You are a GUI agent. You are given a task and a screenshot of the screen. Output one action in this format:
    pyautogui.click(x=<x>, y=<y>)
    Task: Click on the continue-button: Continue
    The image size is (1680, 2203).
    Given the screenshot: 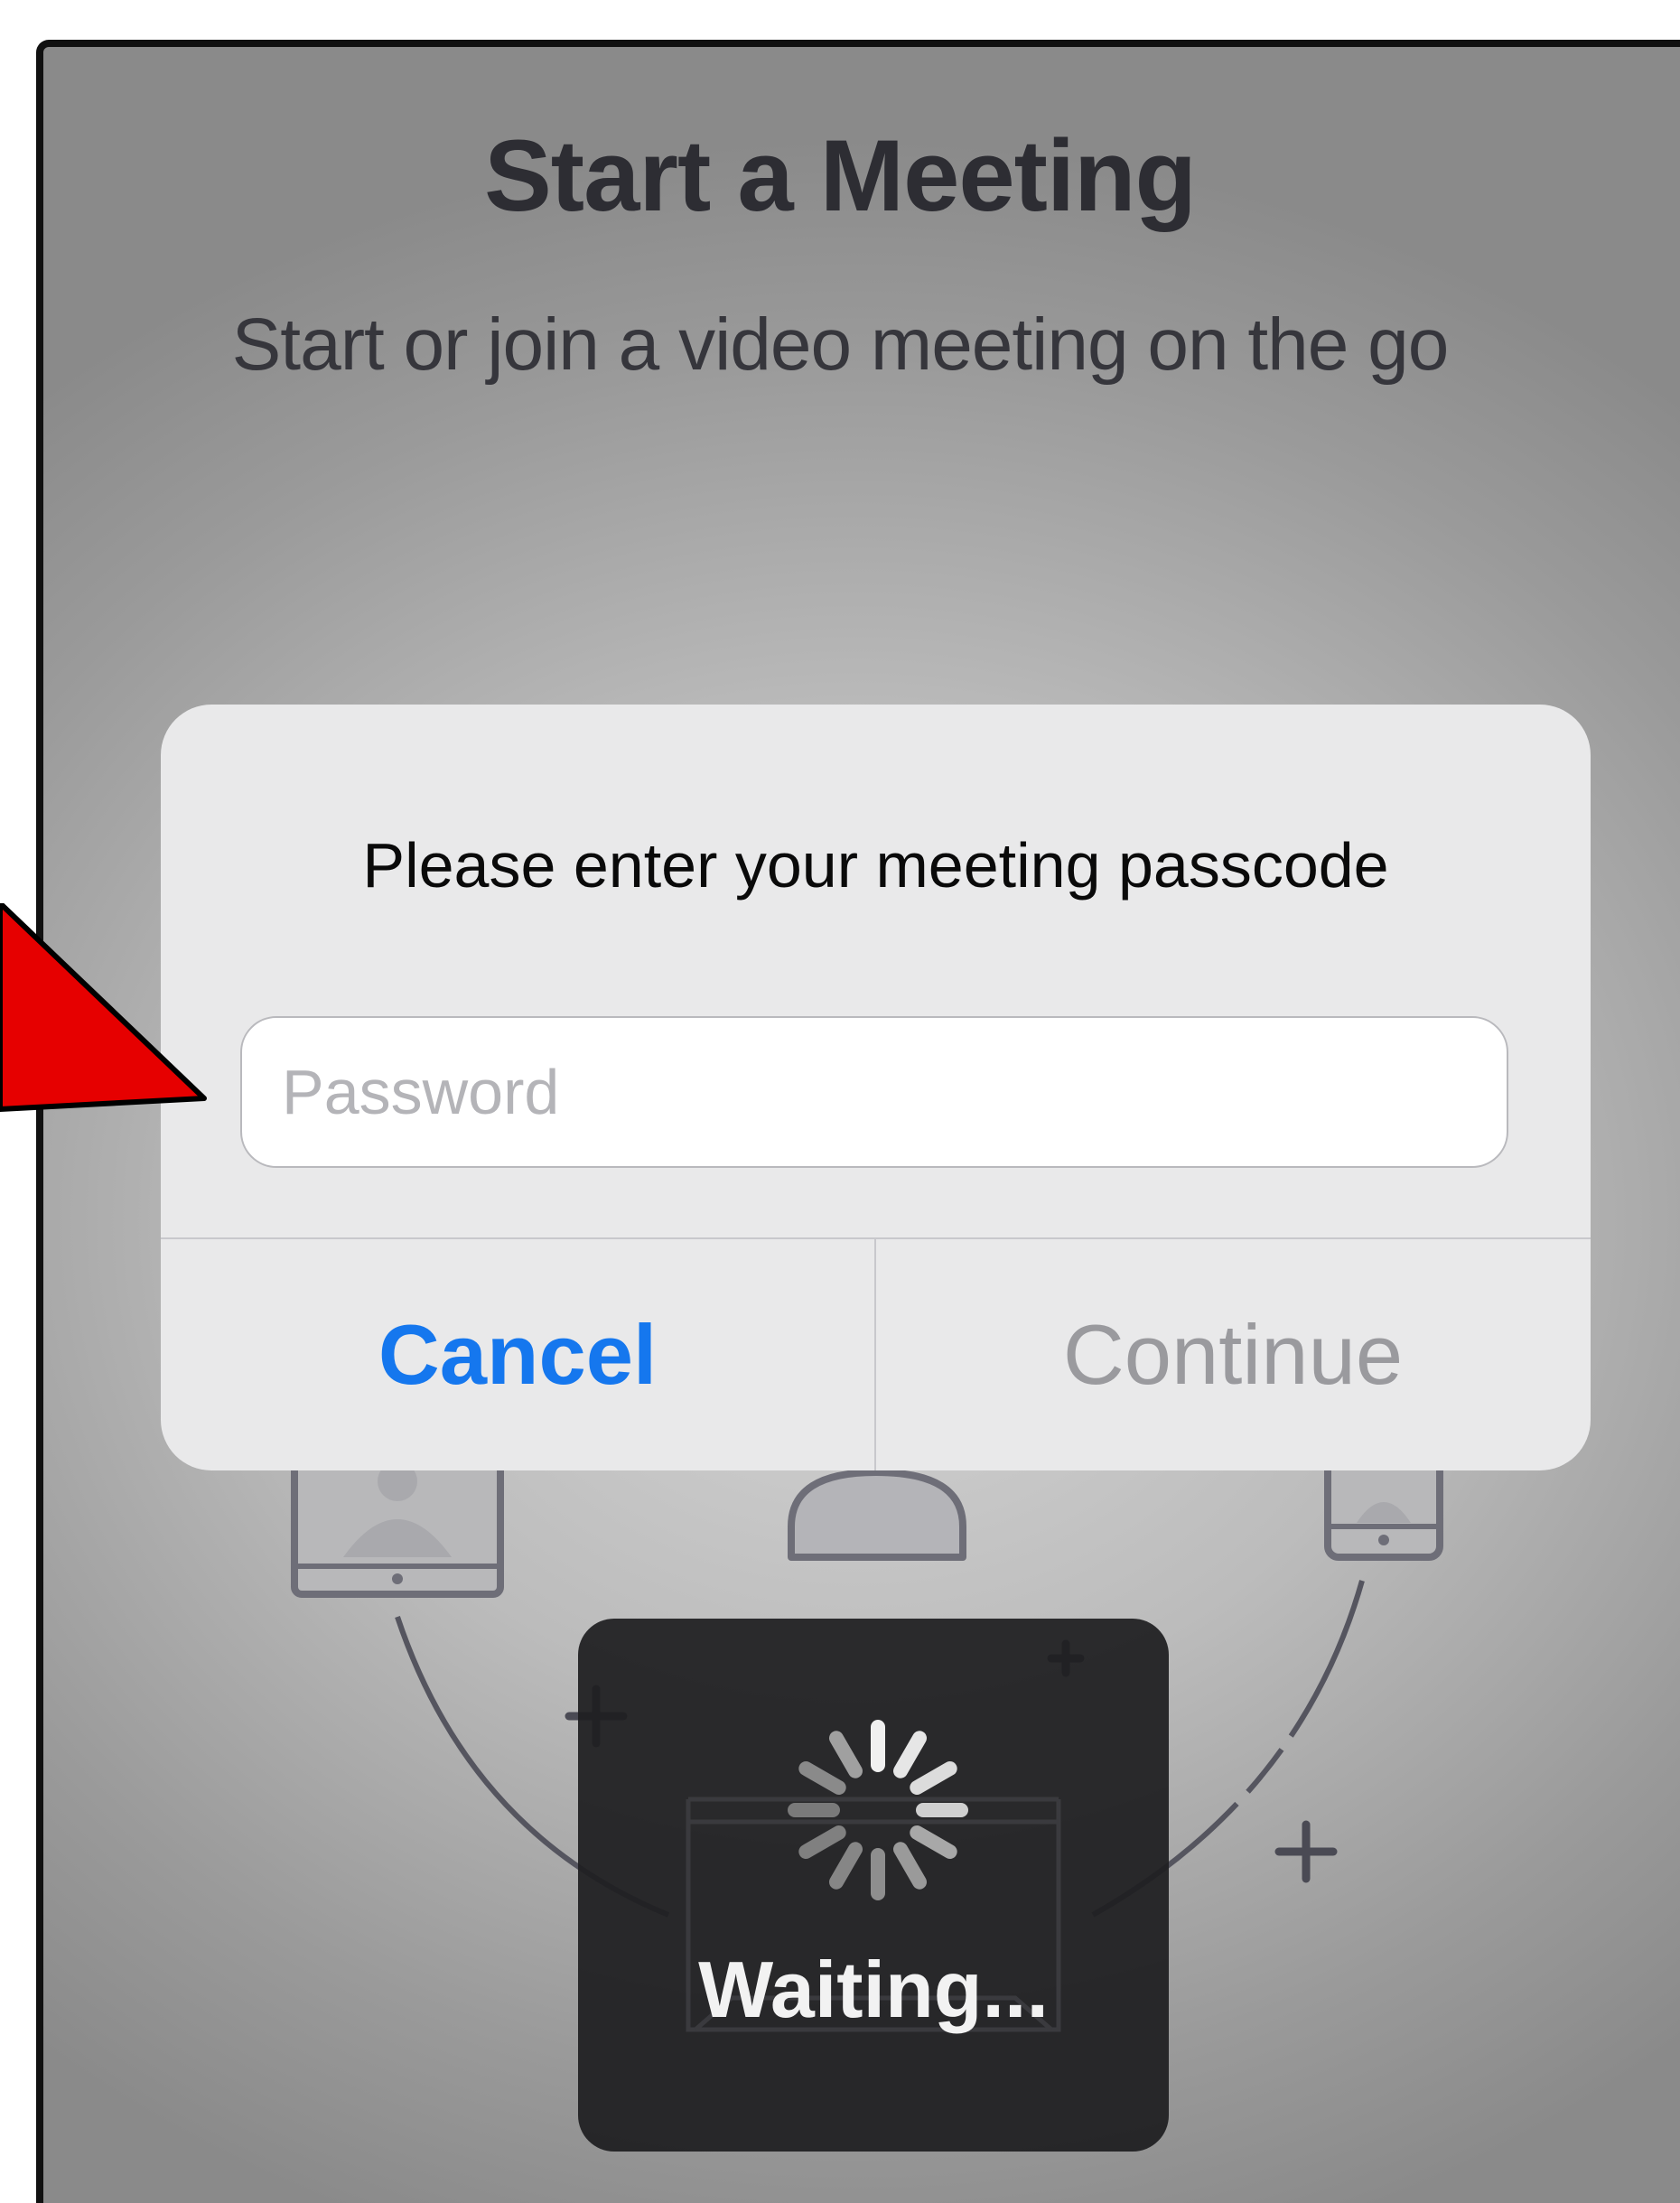 What is the action you would take?
    pyautogui.click(x=1233, y=1354)
    